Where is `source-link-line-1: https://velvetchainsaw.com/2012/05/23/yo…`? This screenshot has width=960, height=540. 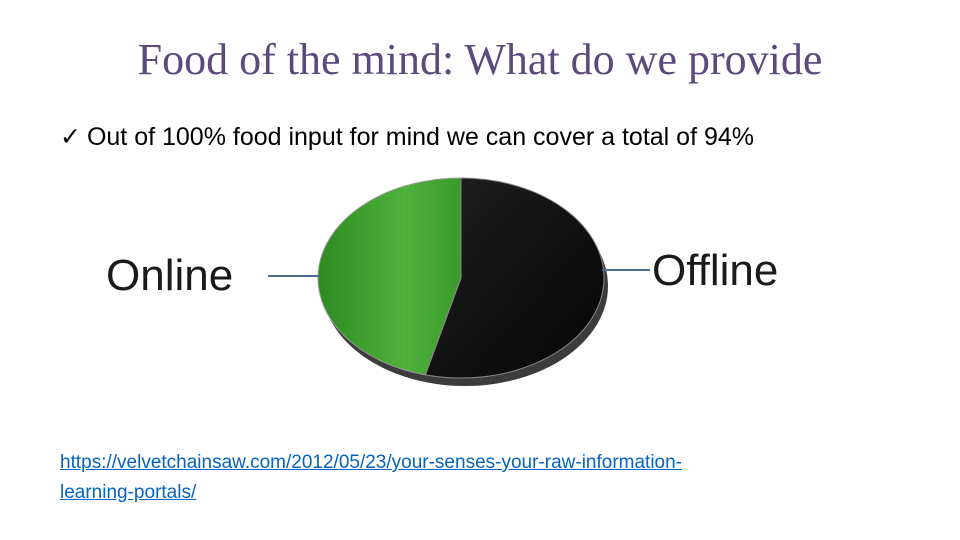 source-link-line-1: https://velvetchainsaw.com/2012/05/23/yo… is located at coordinates (460, 463).